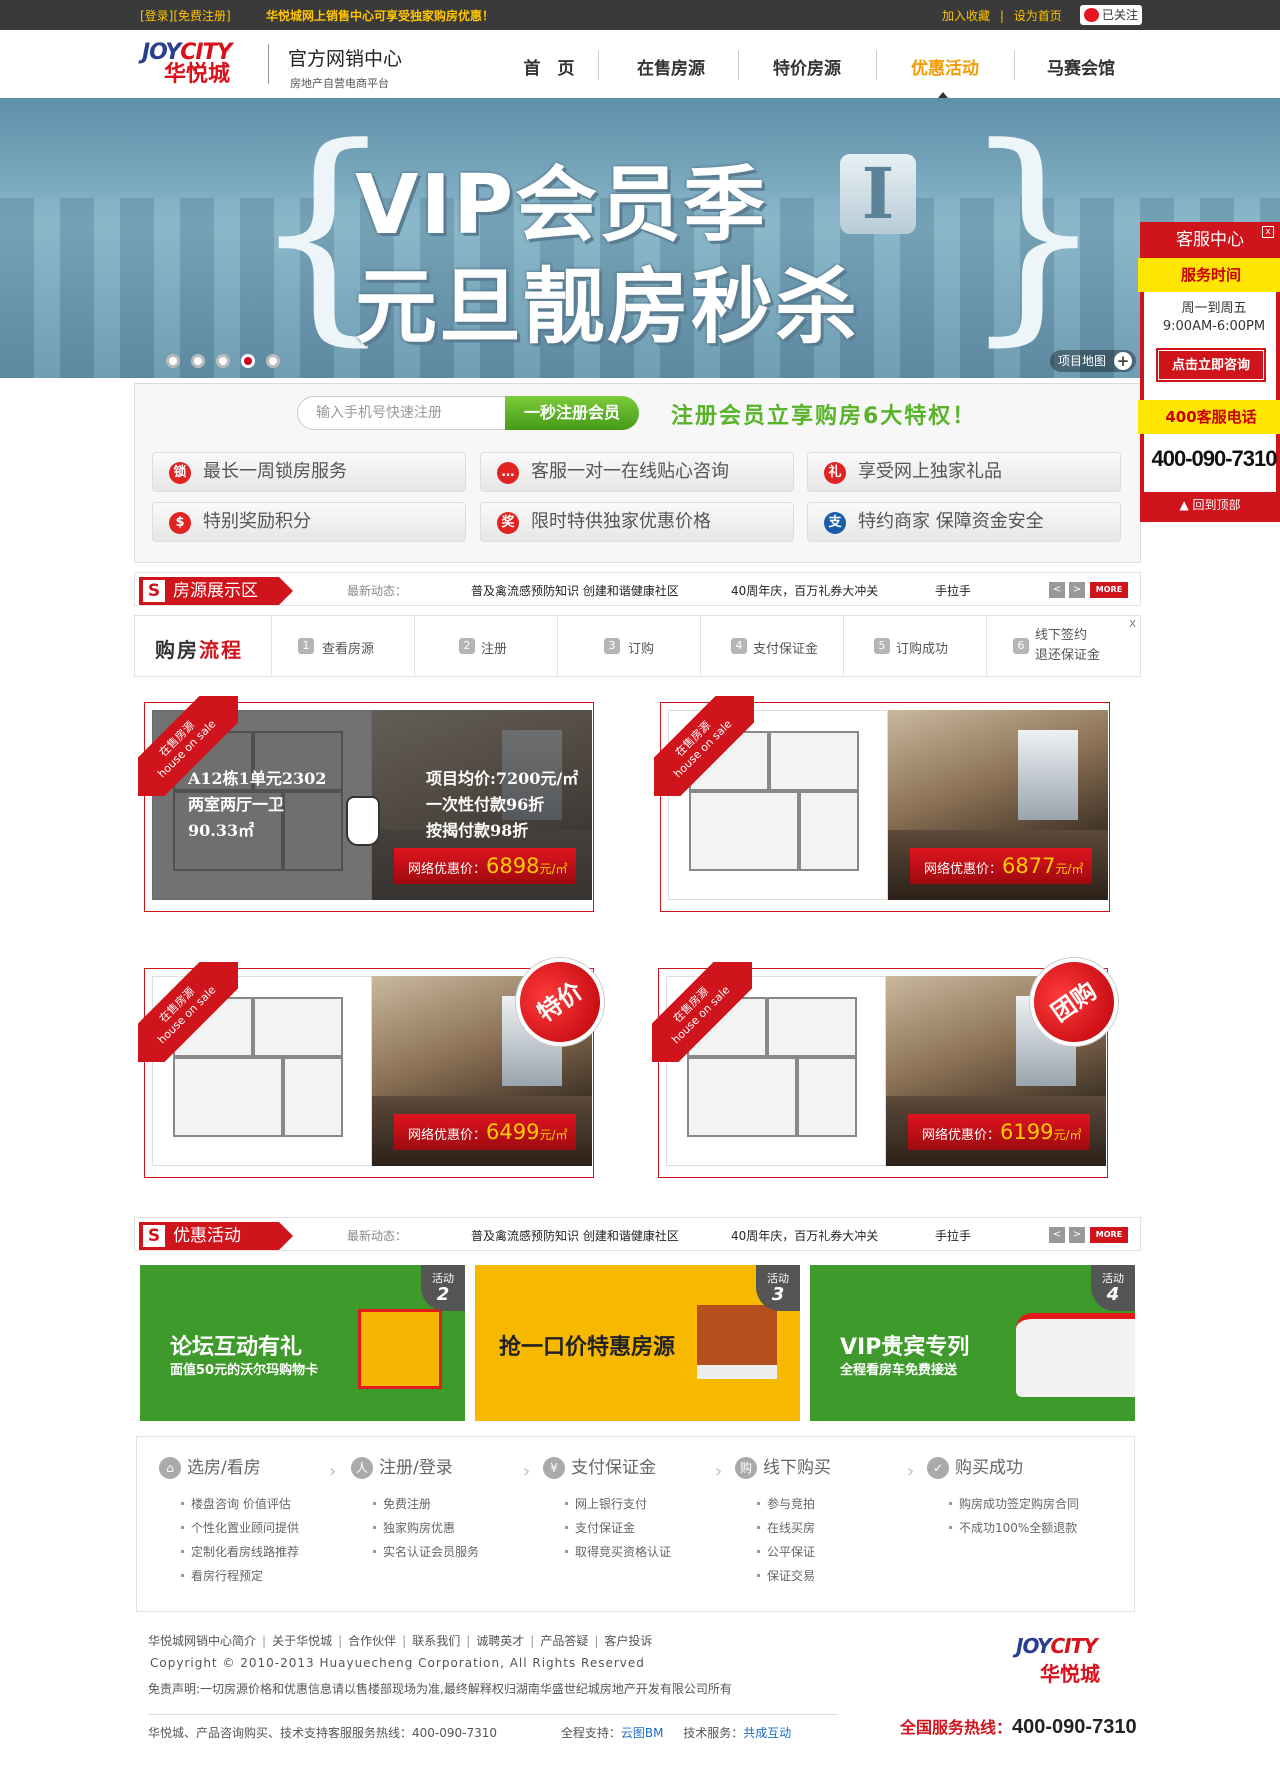  I want to click on nav-divider, so click(598, 65).